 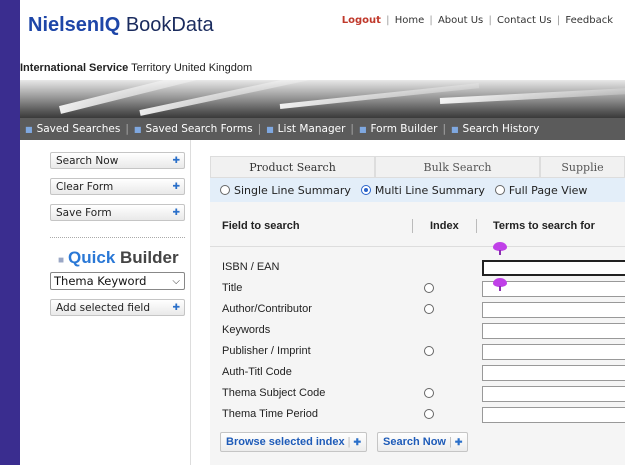 What do you see at coordinates (74, 25) in the screenshot?
I see `logo-brand: NielsenIQ` at bounding box center [74, 25].